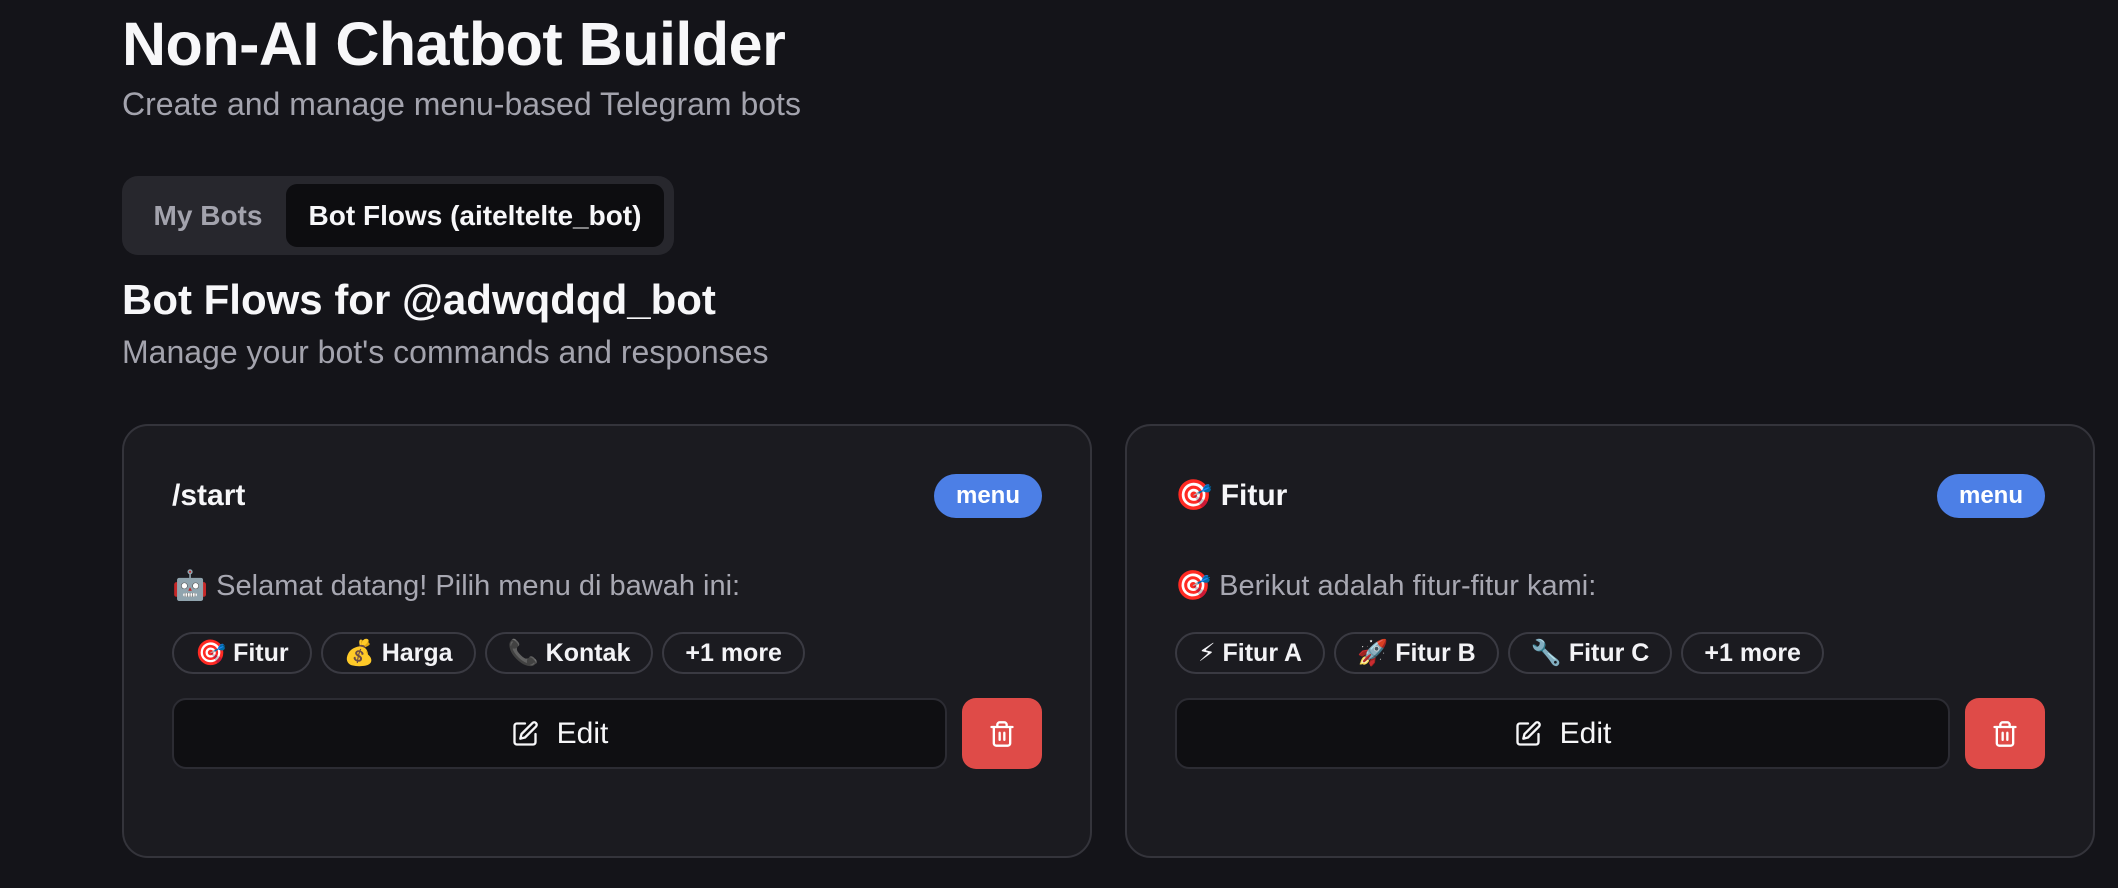 The image size is (2118, 888). I want to click on app-title: Non-AI Chatbot Builder, so click(454, 44).